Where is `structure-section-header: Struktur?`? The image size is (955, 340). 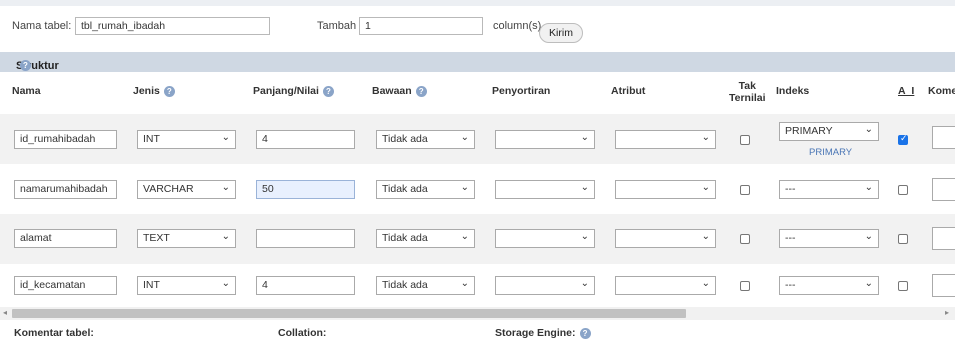 structure-section-header: Struktur? is located at coordinates (477, 62).